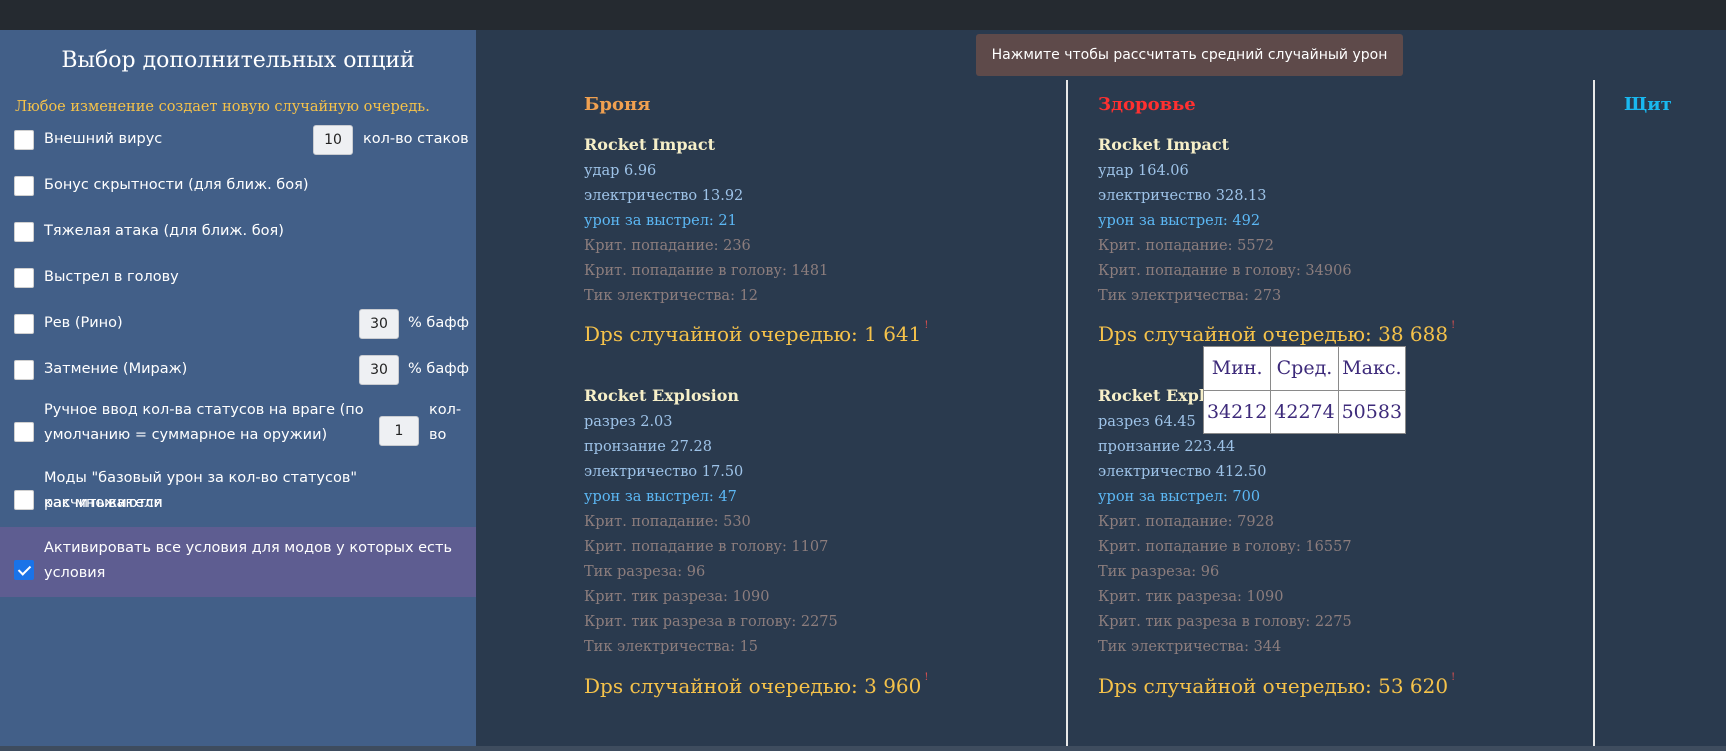  I want to click on top-bar, so click(863, 15).